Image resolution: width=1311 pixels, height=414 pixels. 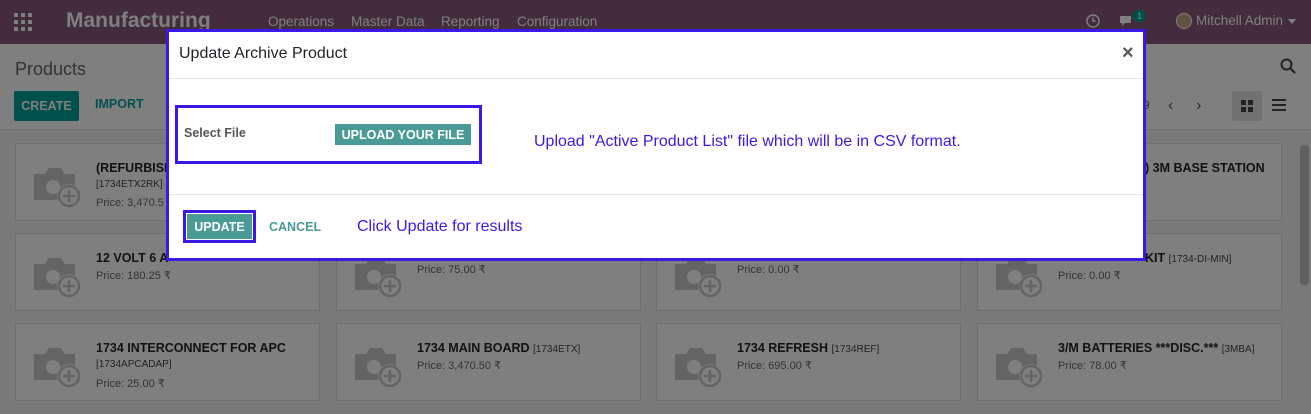 What do you see at coordinates (295, 227) in the screenshot?
I see `cancel-button: CANCEL` at bounding box center [295, 227].